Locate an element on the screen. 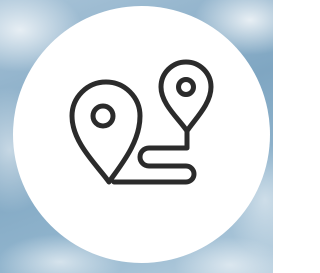  map-pin-large-dot-icon is located at coordinates (103, 116).